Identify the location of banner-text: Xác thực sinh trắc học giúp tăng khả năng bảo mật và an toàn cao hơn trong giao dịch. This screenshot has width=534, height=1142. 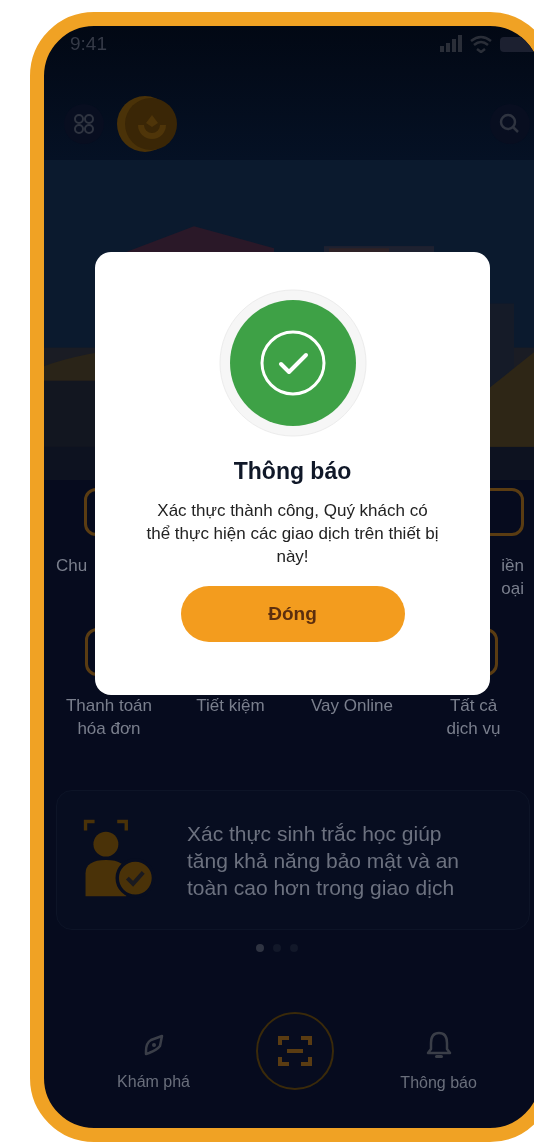
(324, 860).